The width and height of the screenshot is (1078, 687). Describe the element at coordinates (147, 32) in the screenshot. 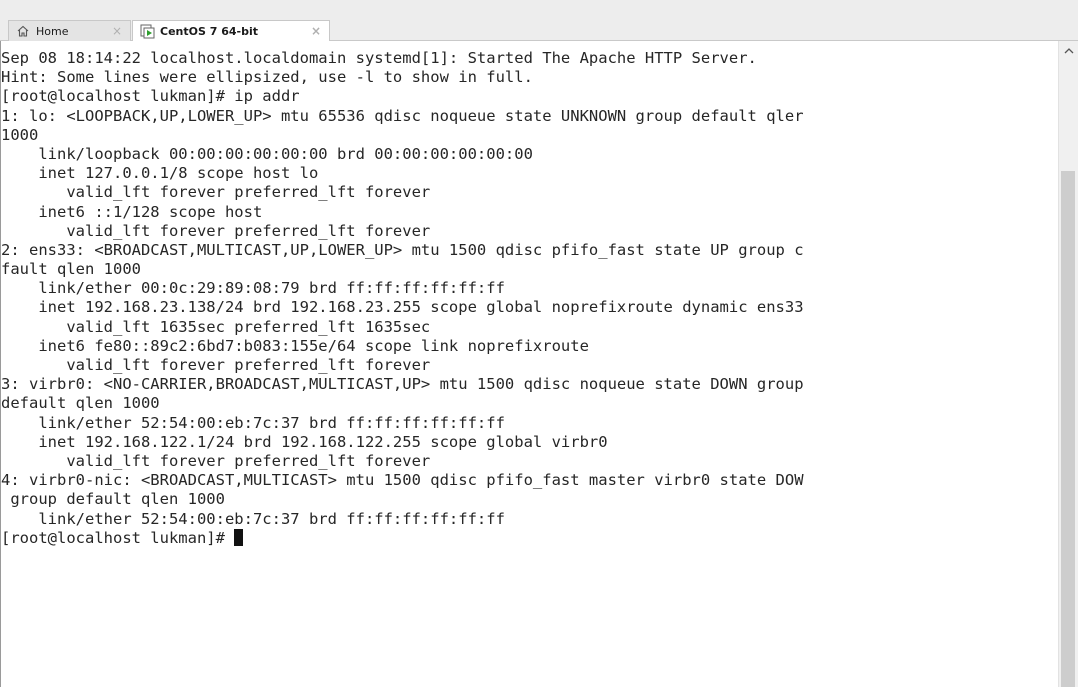

I see `vm-power-icon` at that location.